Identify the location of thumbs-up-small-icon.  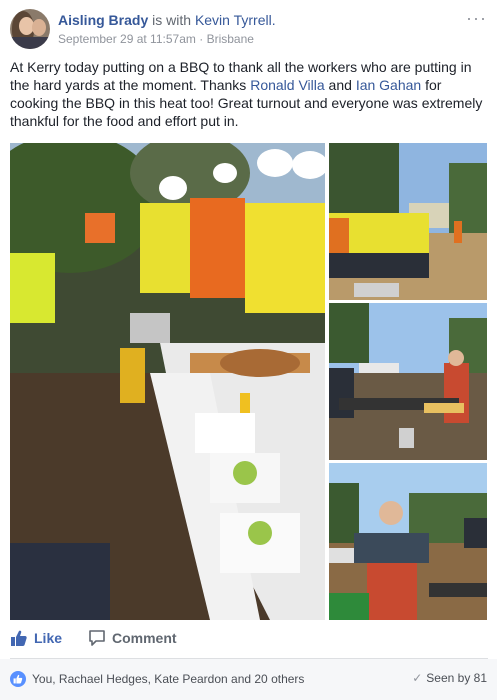
(18, 679).